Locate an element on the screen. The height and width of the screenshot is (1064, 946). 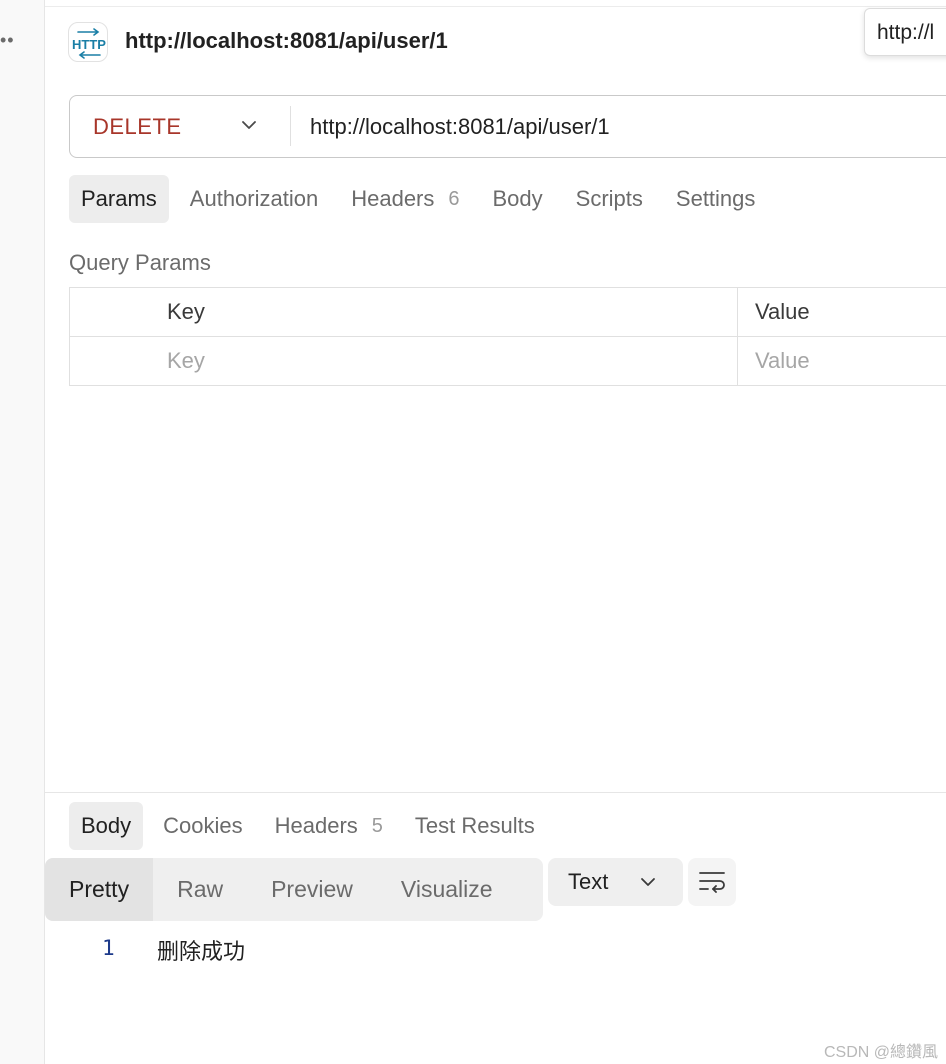
response-type-select: Text is located at coordinates (615, 882).